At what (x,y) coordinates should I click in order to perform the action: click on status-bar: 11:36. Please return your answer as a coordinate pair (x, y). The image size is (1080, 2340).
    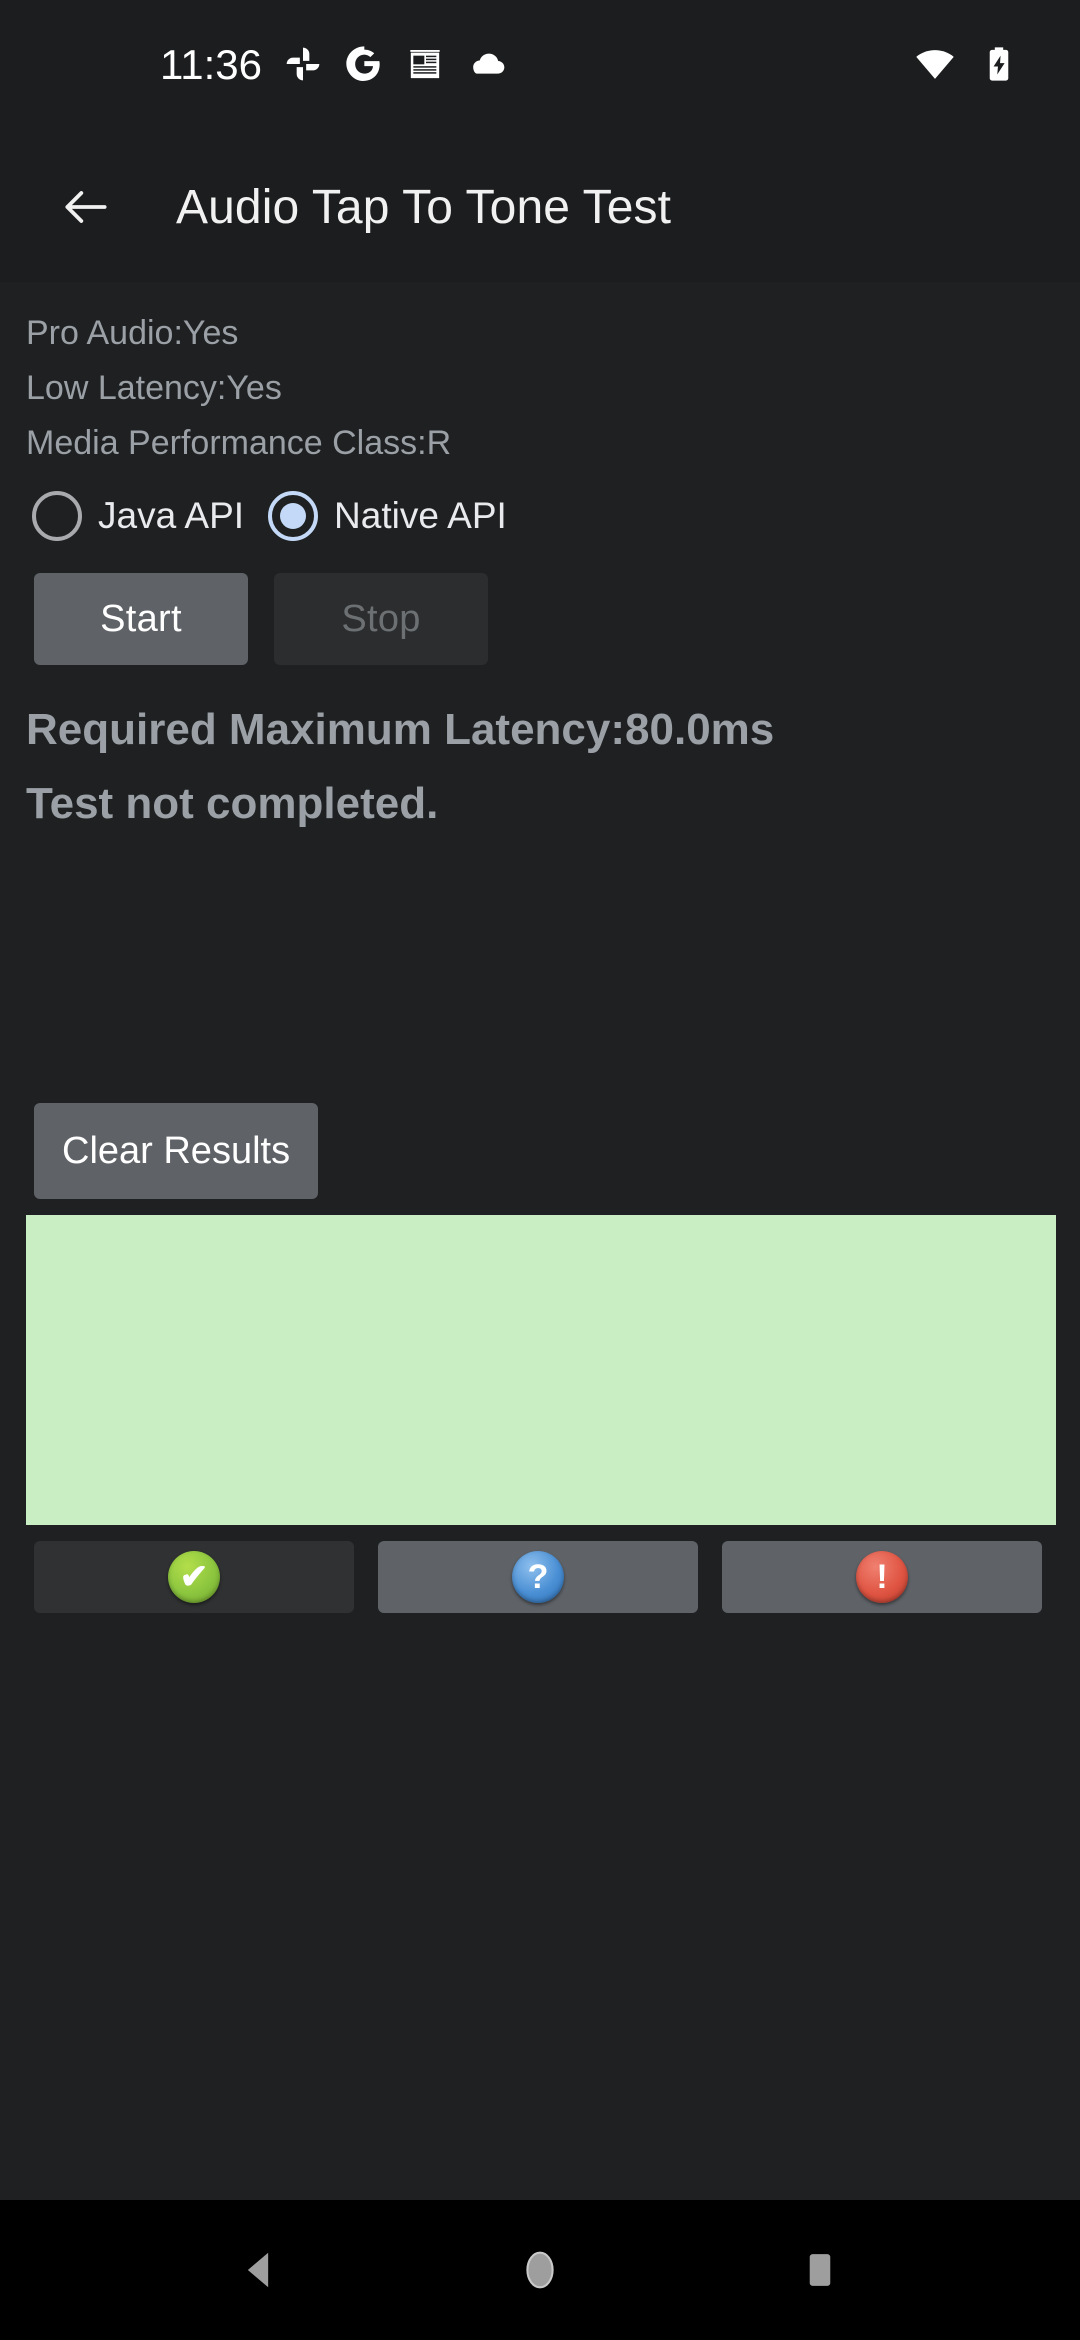
    Looking at the image, I should click on (540, 66).